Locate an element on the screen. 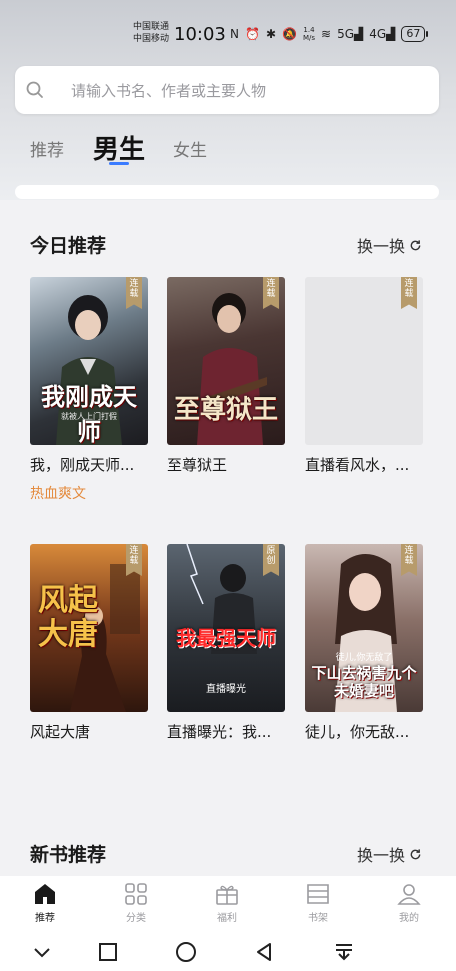 The width and height of the screenshot is (456, 971). carrier-2: 中国移动 is located at coordinates (151, 39).